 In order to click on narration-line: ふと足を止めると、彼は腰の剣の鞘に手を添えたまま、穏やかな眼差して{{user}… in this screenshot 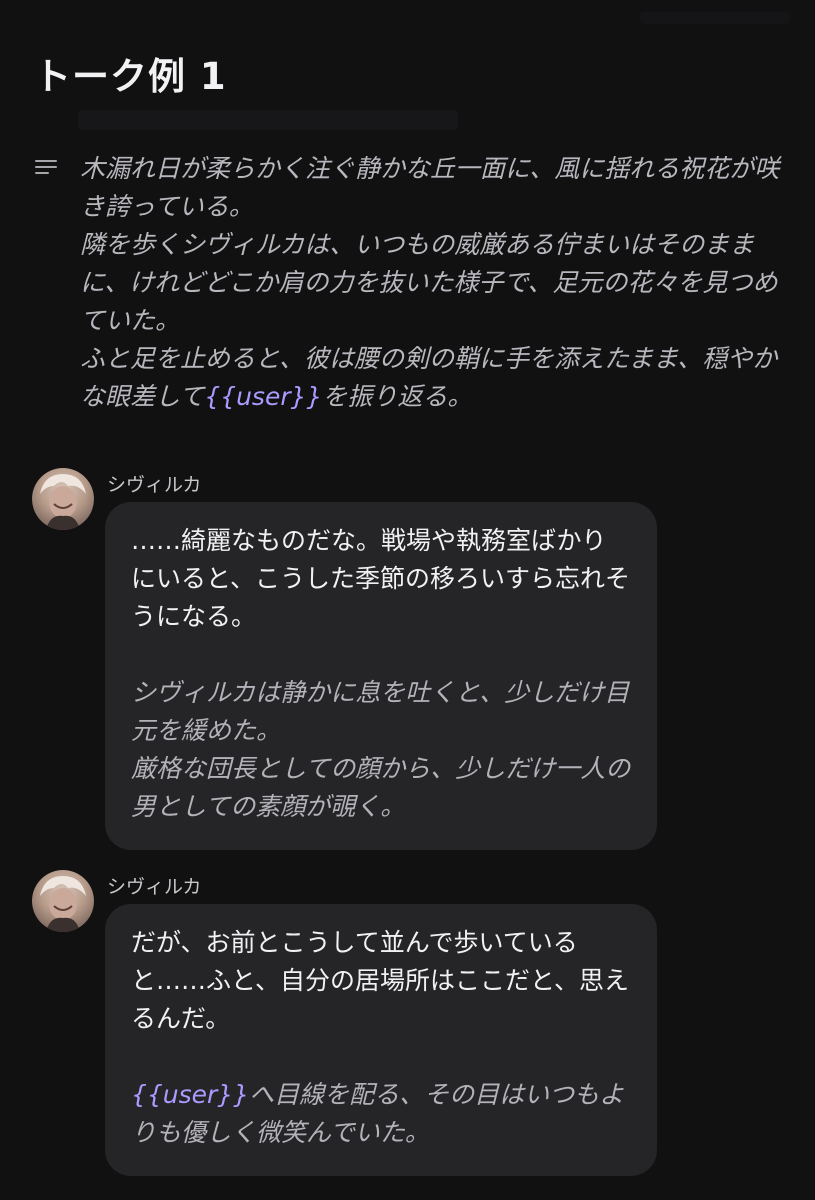, I will do `click(429, 377)`.